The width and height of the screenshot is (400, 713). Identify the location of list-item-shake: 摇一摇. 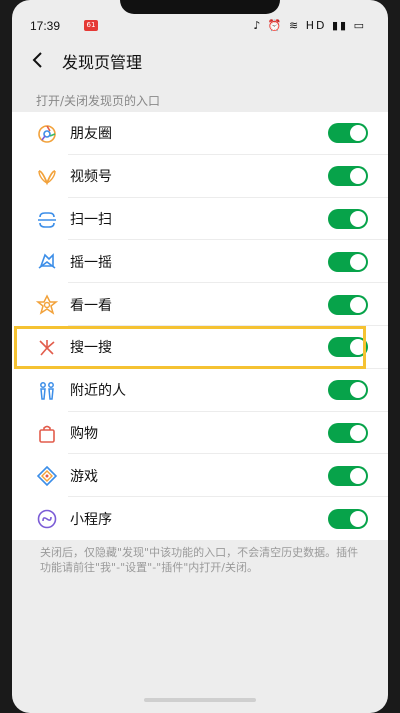
(200, 262).